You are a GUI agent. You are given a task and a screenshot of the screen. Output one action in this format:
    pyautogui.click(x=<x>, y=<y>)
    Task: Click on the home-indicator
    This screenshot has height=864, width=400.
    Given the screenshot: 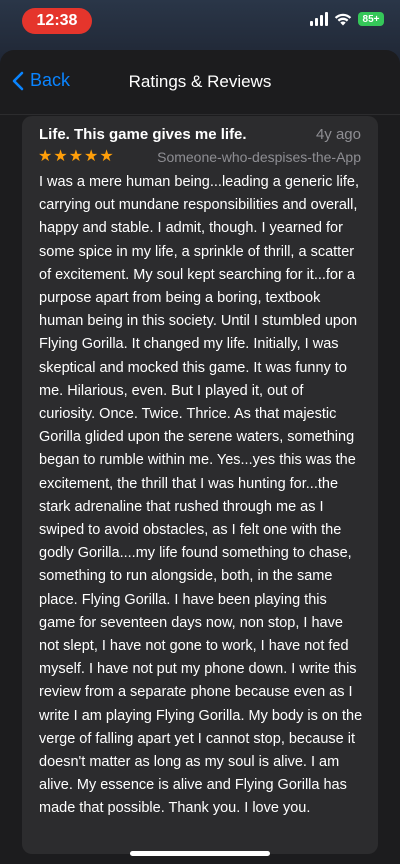 What is the action you would take?
    pyautogui.click(x=200, y=853)
    